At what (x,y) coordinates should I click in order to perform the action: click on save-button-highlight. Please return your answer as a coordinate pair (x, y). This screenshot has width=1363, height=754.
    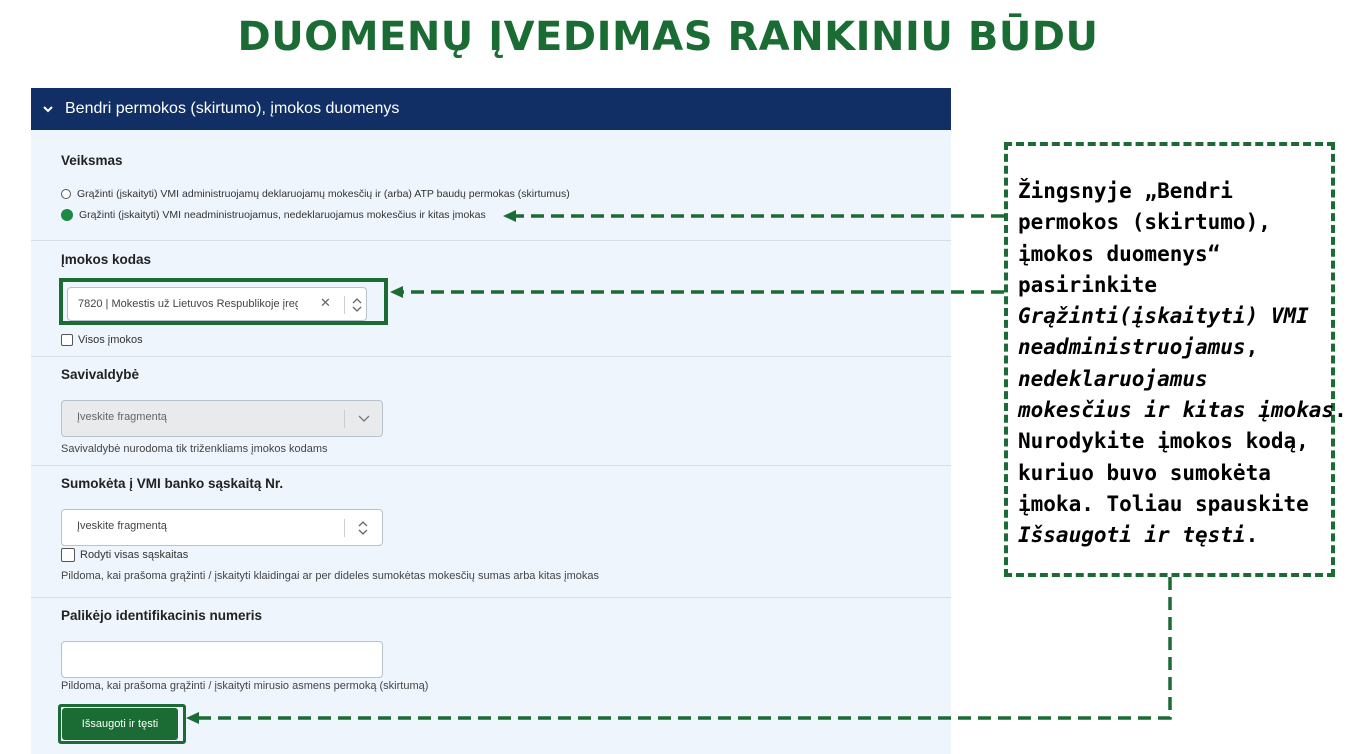
    Looking at the image, I should click on (122, 724).